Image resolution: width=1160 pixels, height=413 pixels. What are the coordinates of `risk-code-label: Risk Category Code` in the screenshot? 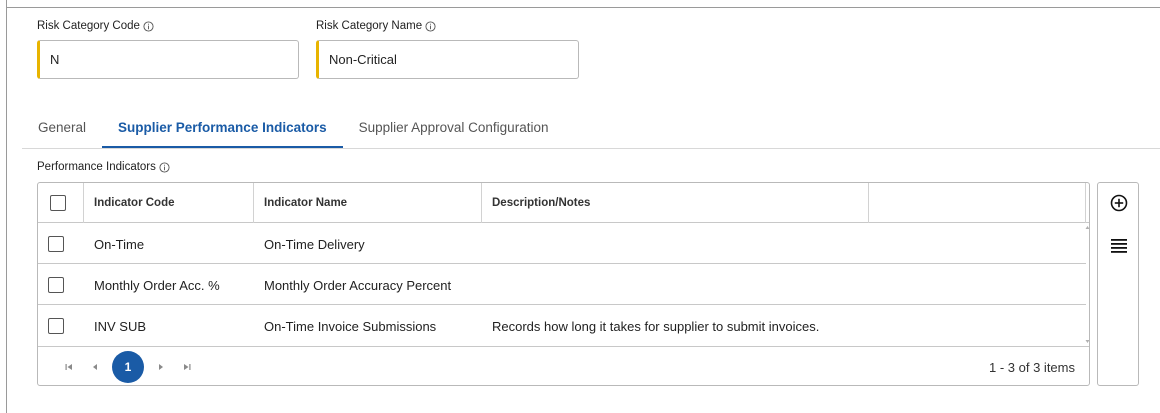 It's located at (95, 26).